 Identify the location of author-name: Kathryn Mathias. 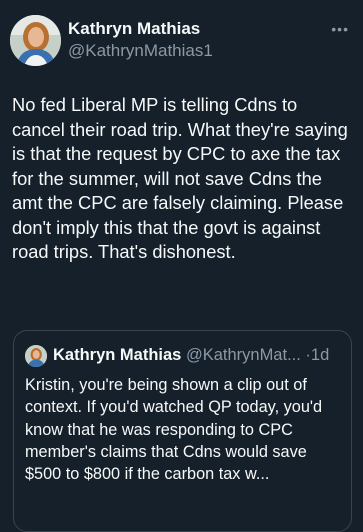
(134, 29).